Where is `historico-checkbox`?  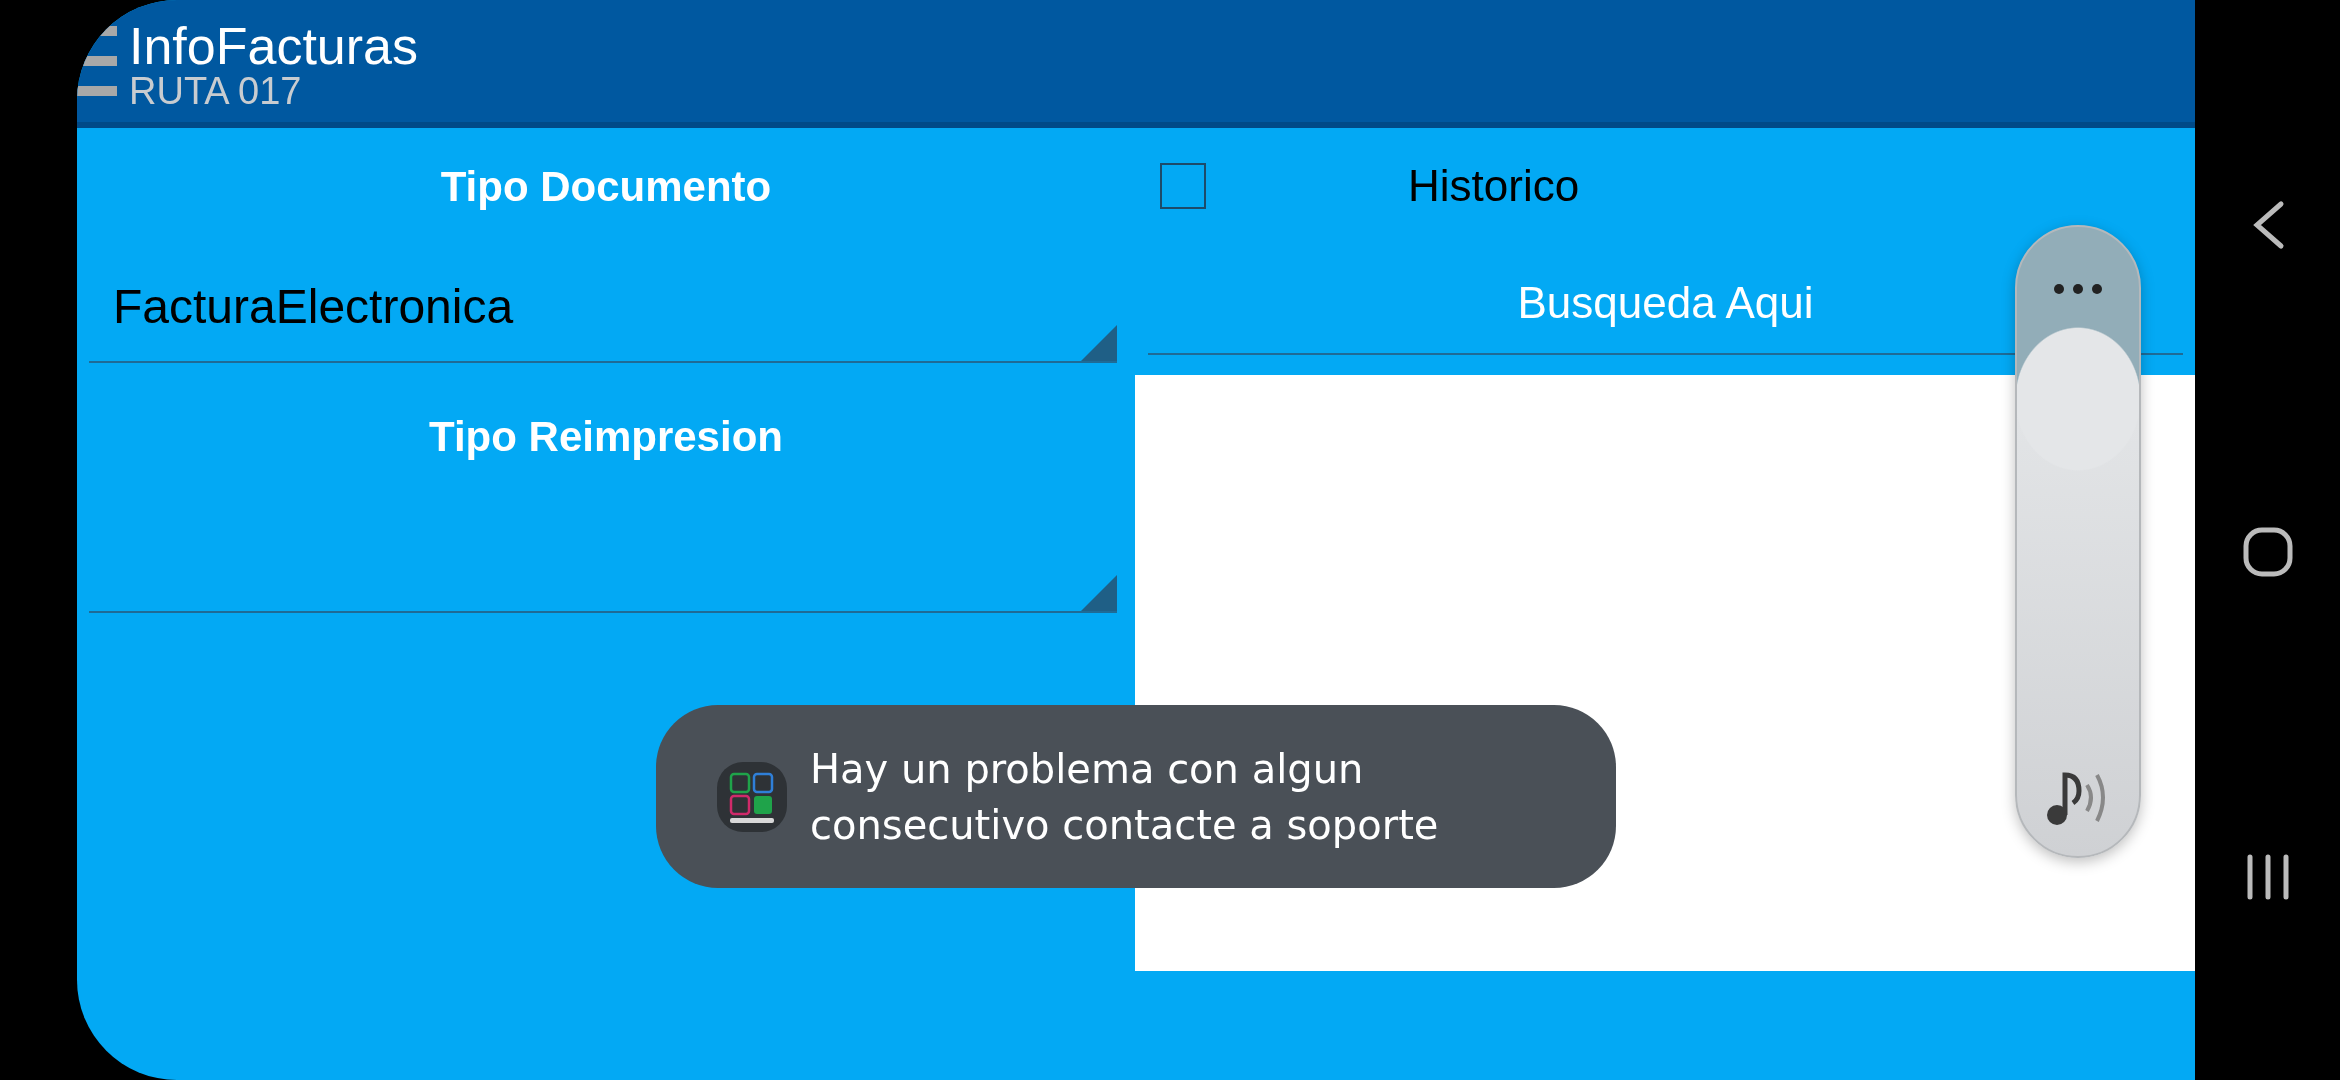 historico-checkbox is located at coordinates (1183, 185).